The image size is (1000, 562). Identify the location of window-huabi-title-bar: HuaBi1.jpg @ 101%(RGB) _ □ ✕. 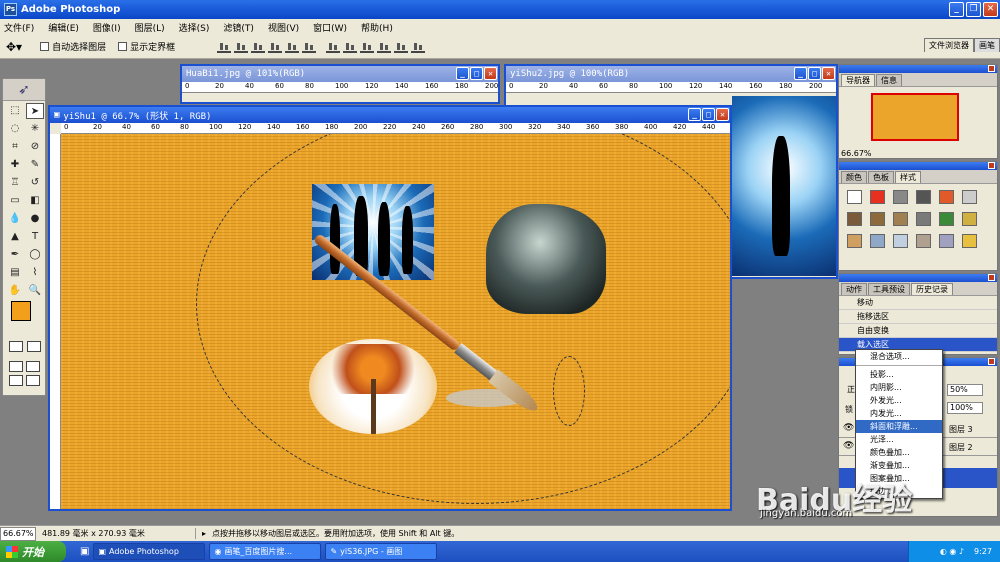
(340, 74).